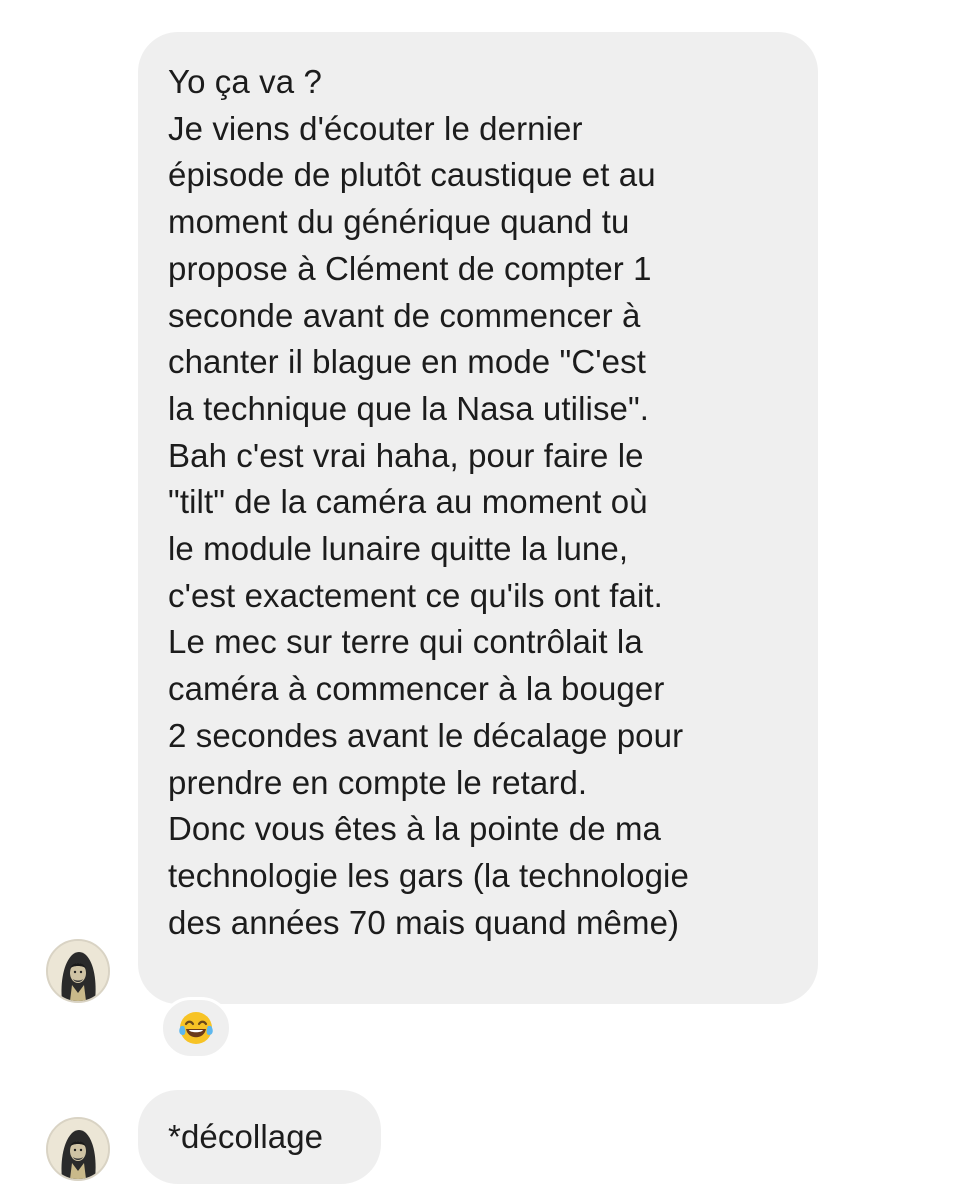 Image resolution: width=959 pixels, height=1200 pixels. Describe the element at coordinates (245, 81) in the screenshot. I see `message-line: Yo ça va ?` at that location.